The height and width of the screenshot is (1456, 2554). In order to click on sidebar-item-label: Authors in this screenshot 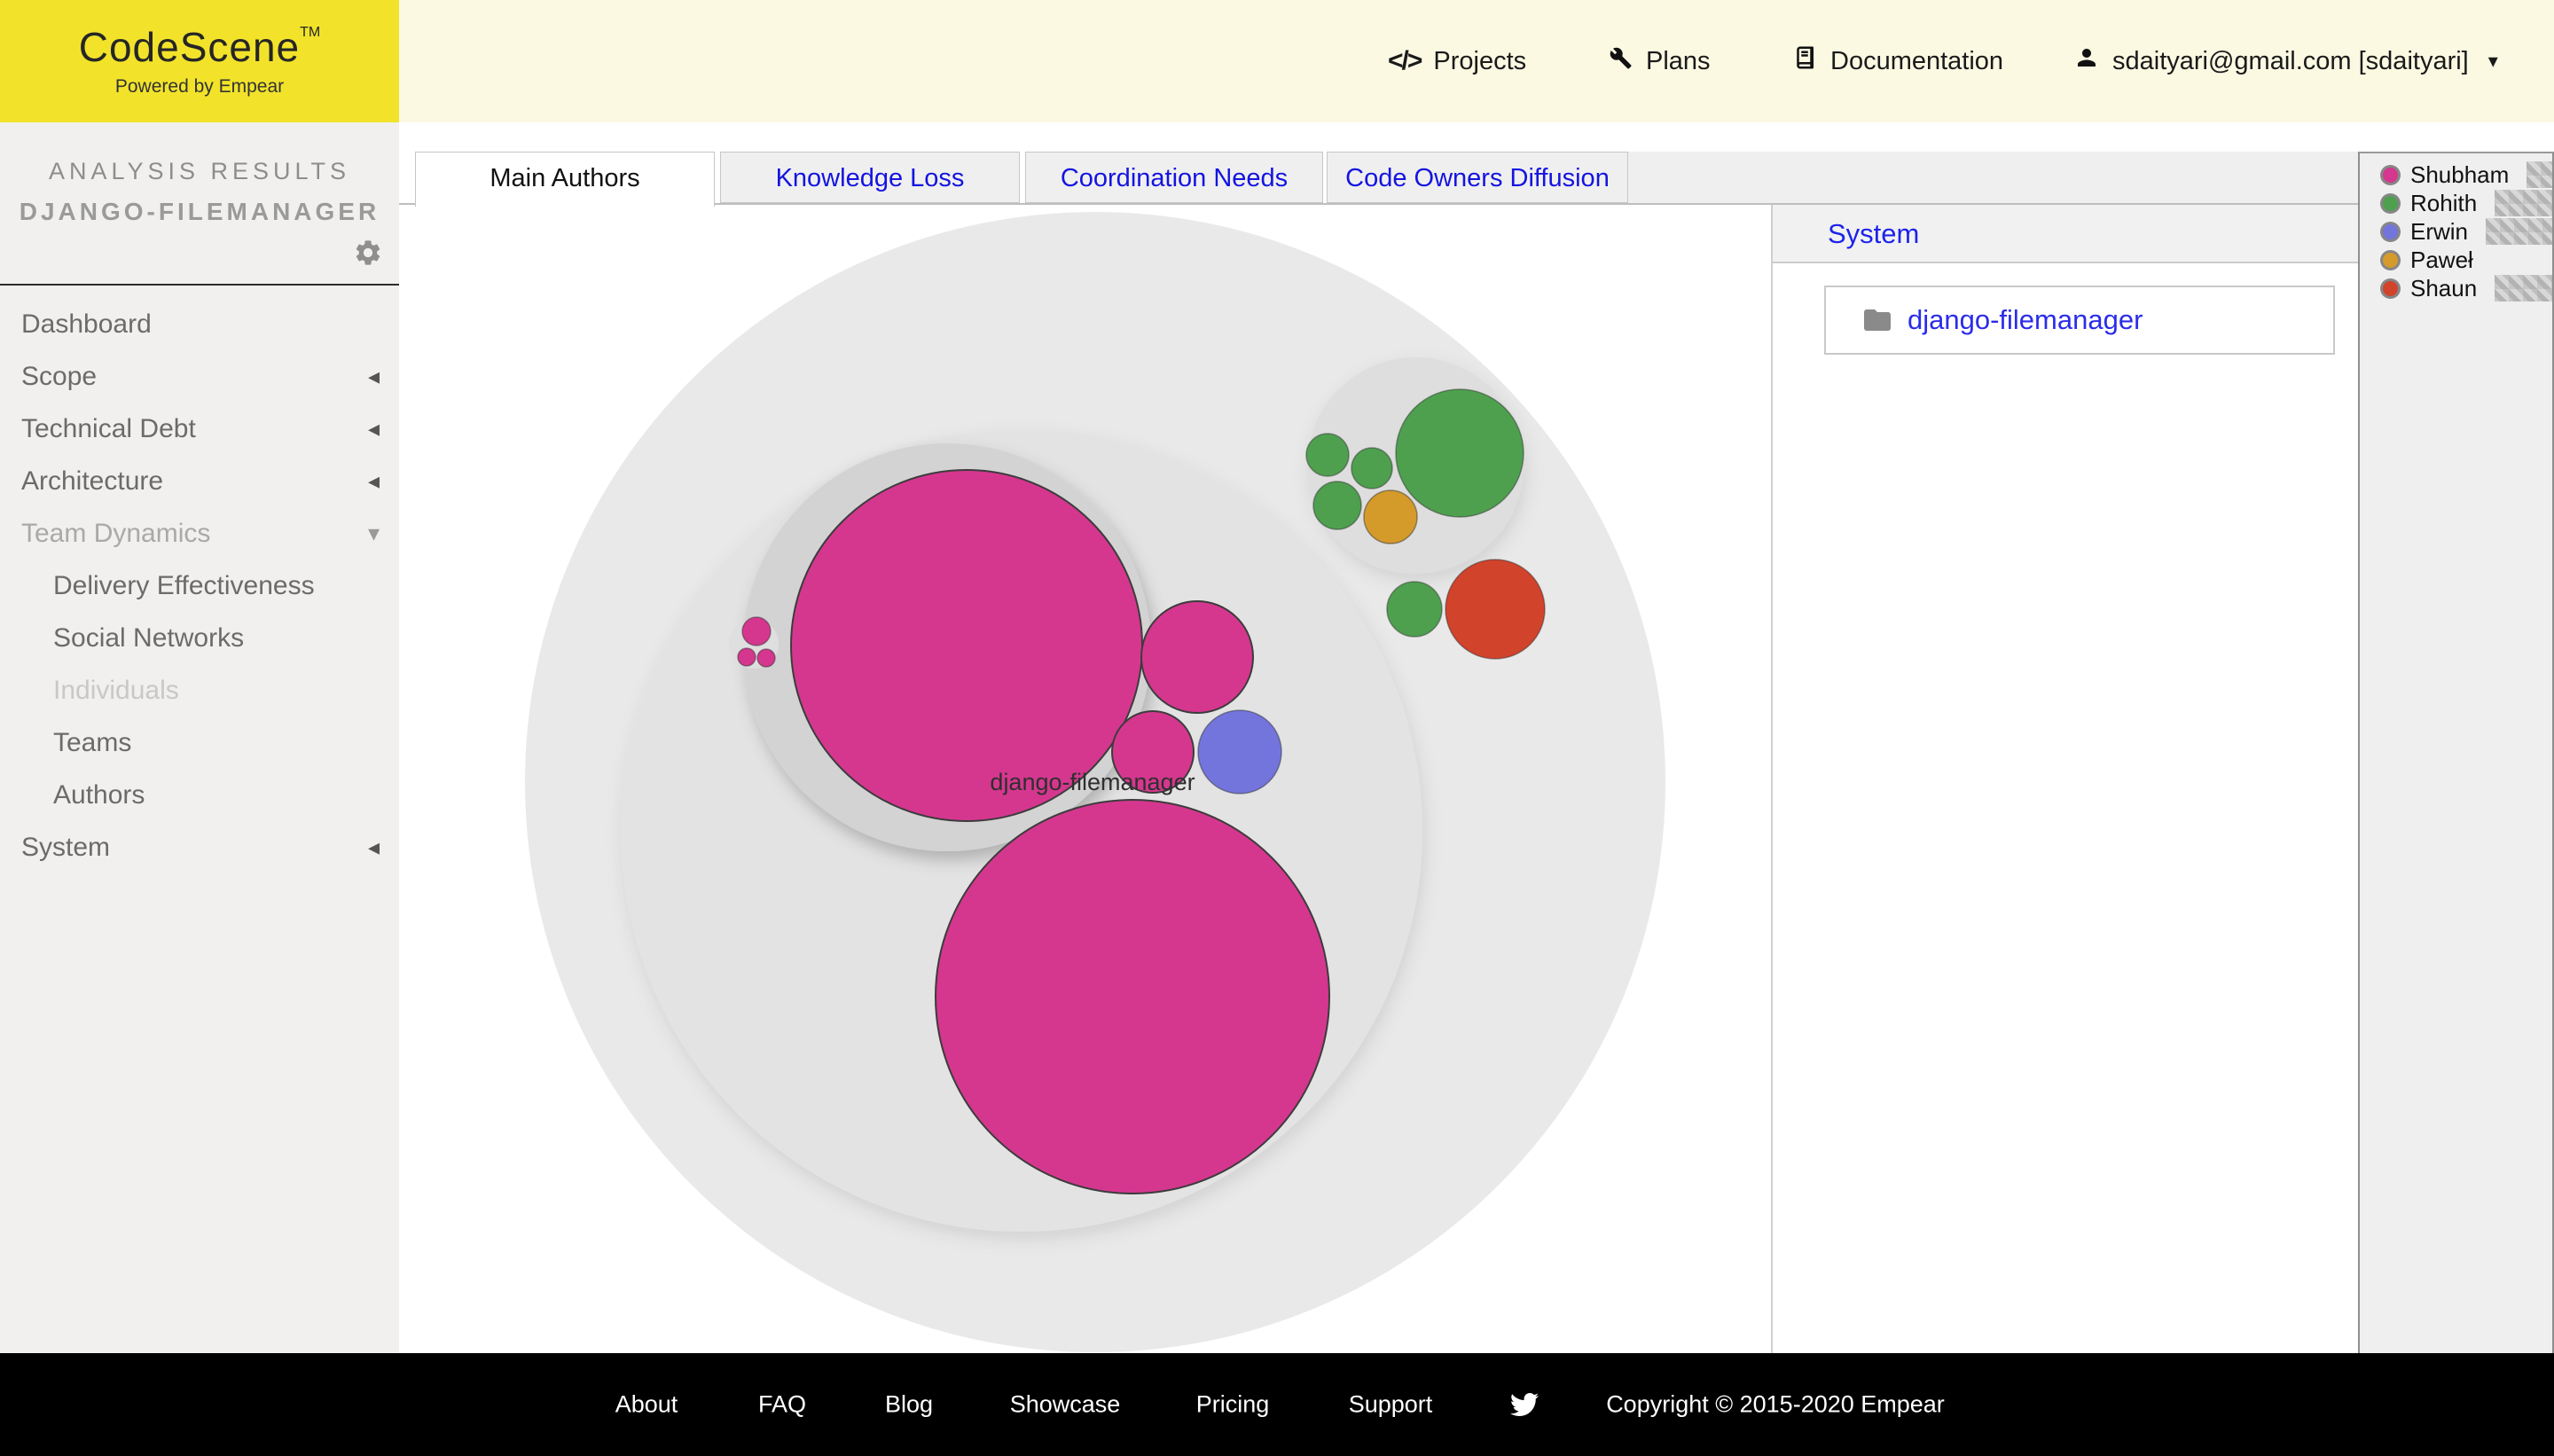, I will do `click(99, 795)`.